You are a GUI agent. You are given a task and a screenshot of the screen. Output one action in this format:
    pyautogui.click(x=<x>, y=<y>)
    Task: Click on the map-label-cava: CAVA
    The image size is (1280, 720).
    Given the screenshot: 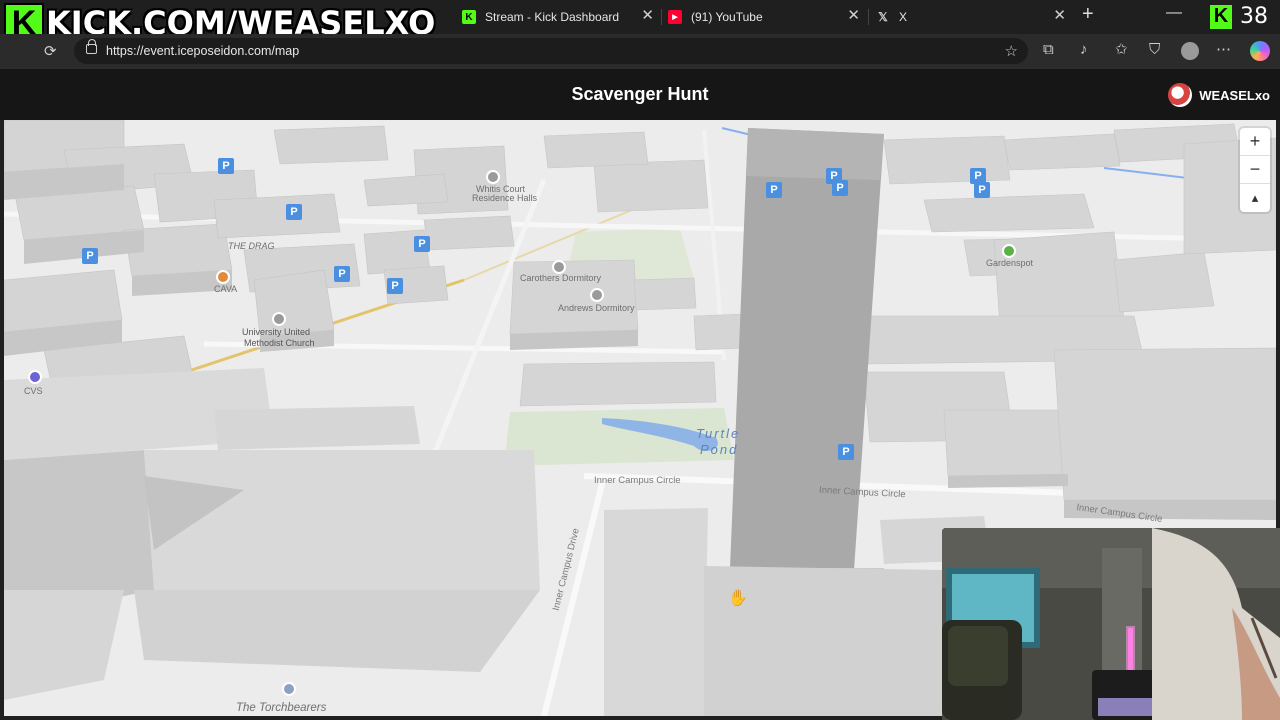 What is the action you would take?
    pyautogui.click(x=226, y=289)
    